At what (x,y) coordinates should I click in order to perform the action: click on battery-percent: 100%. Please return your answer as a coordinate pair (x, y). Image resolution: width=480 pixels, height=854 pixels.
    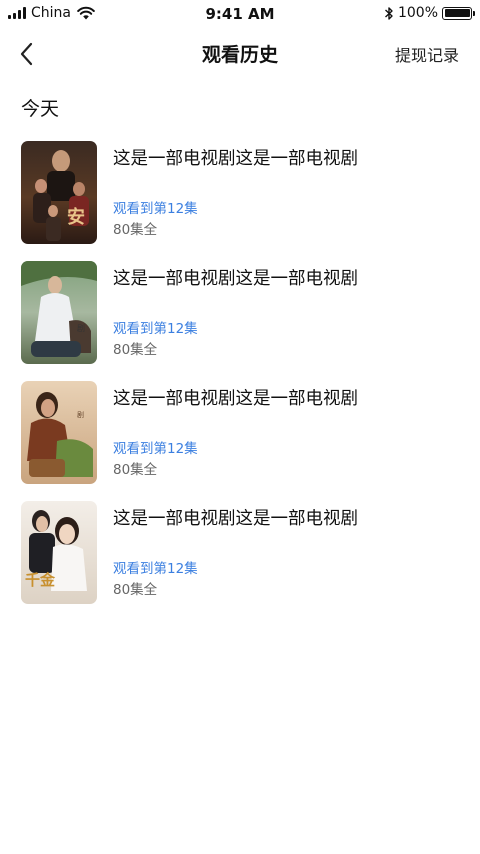
    Looking at the image, I should click on (417, 13).